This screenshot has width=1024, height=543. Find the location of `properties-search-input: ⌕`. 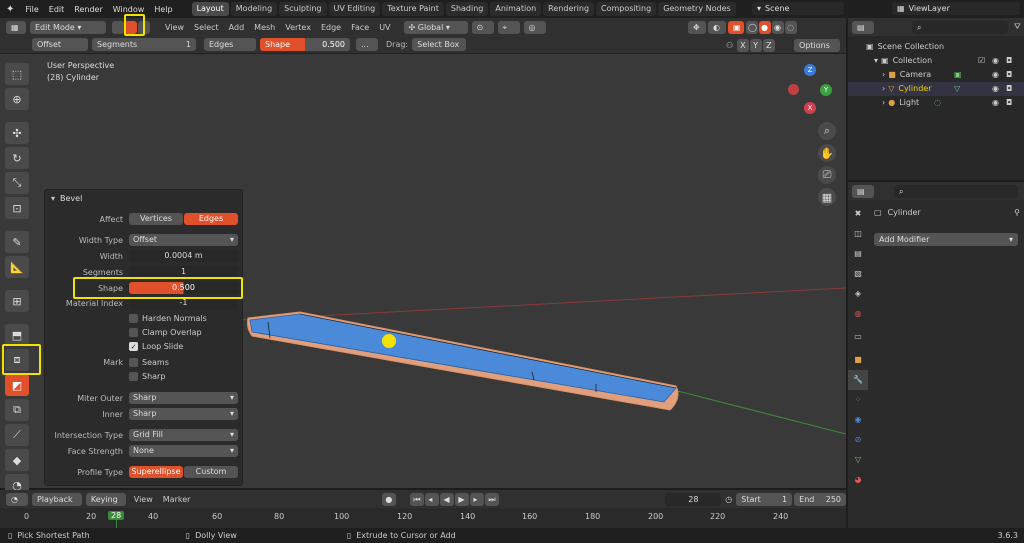

properties-search-input: ⌕ is located at coordinates (956, 191).